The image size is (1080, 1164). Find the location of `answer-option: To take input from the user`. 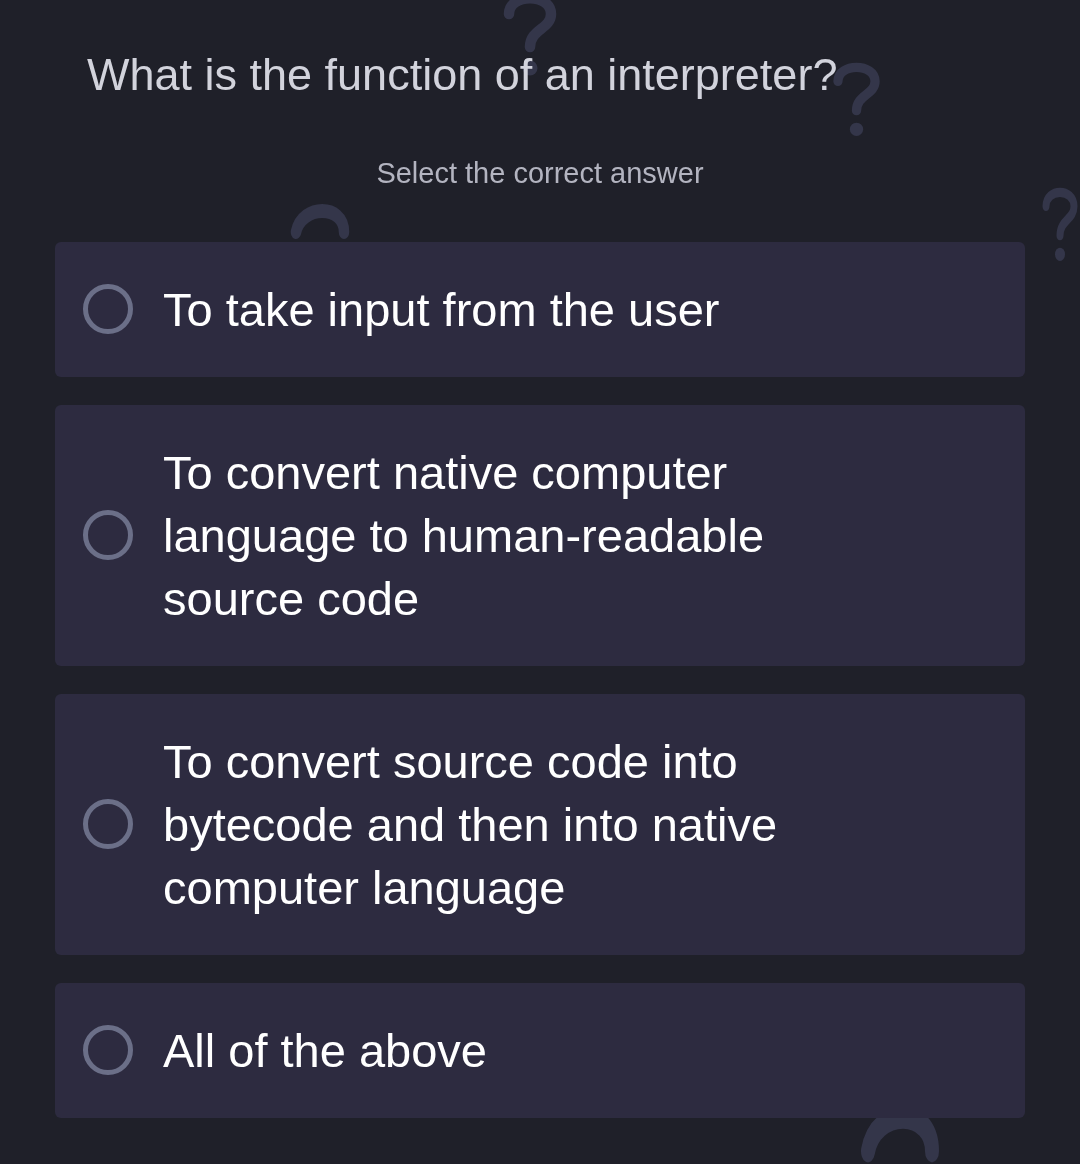

answer-option: To take input from the user is located at coordinates (540, 309).